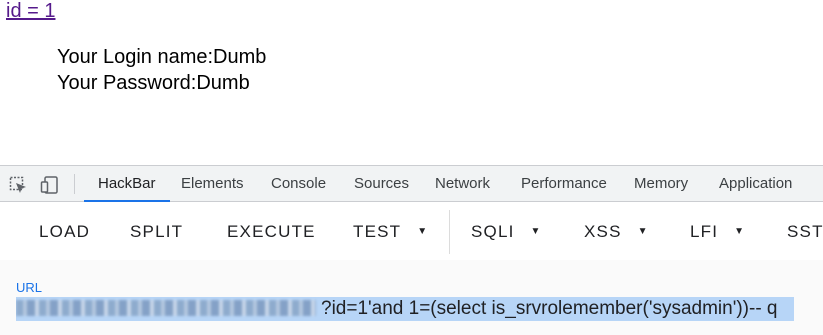  I want to click on split-button: SPLIT, so click(156, 232).